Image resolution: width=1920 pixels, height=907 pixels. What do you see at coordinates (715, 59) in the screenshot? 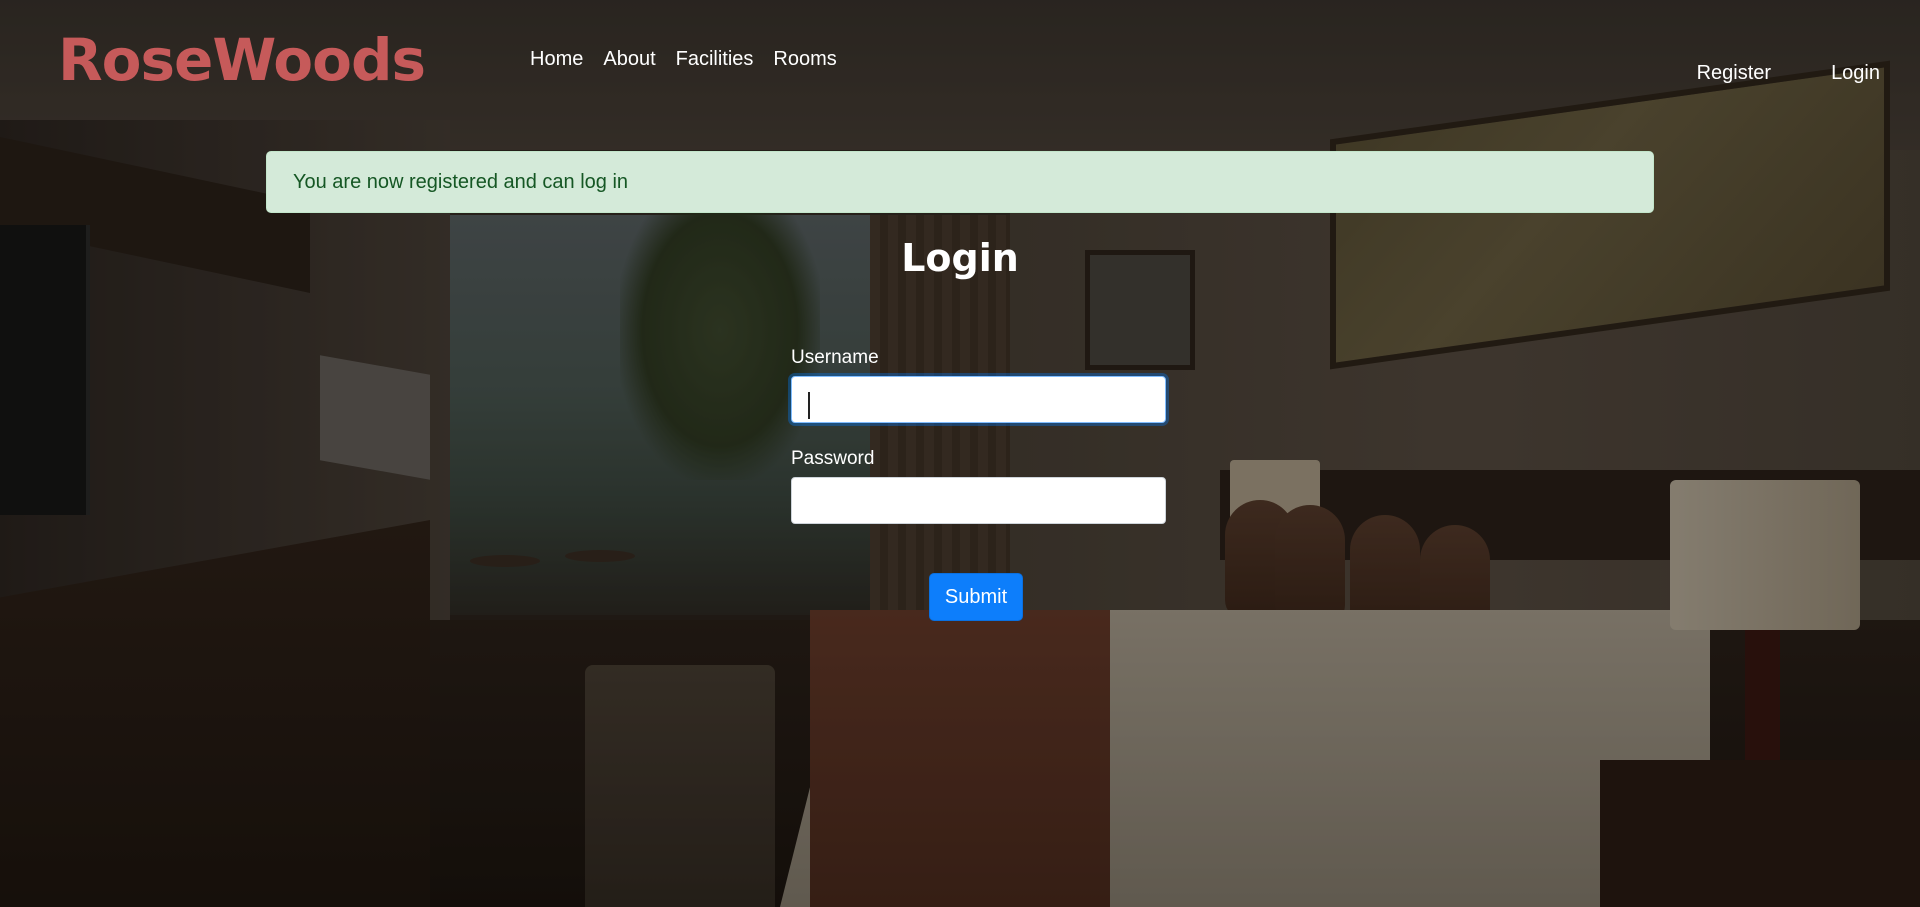
I see `nav-link-facilities: Facilities` at bounding box center [715, 59].